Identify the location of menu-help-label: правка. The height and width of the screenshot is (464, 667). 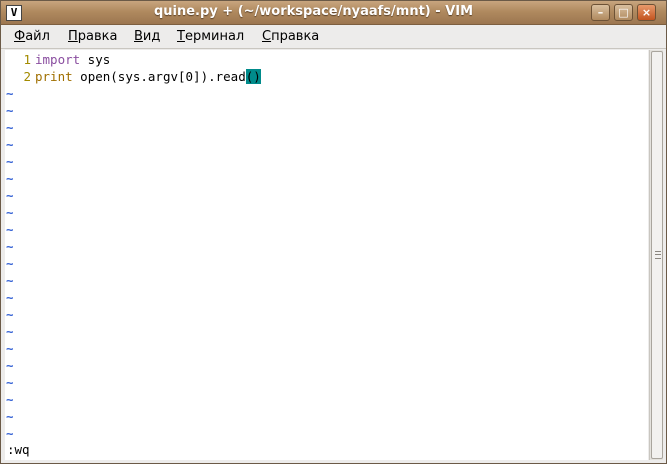
(295, 36).